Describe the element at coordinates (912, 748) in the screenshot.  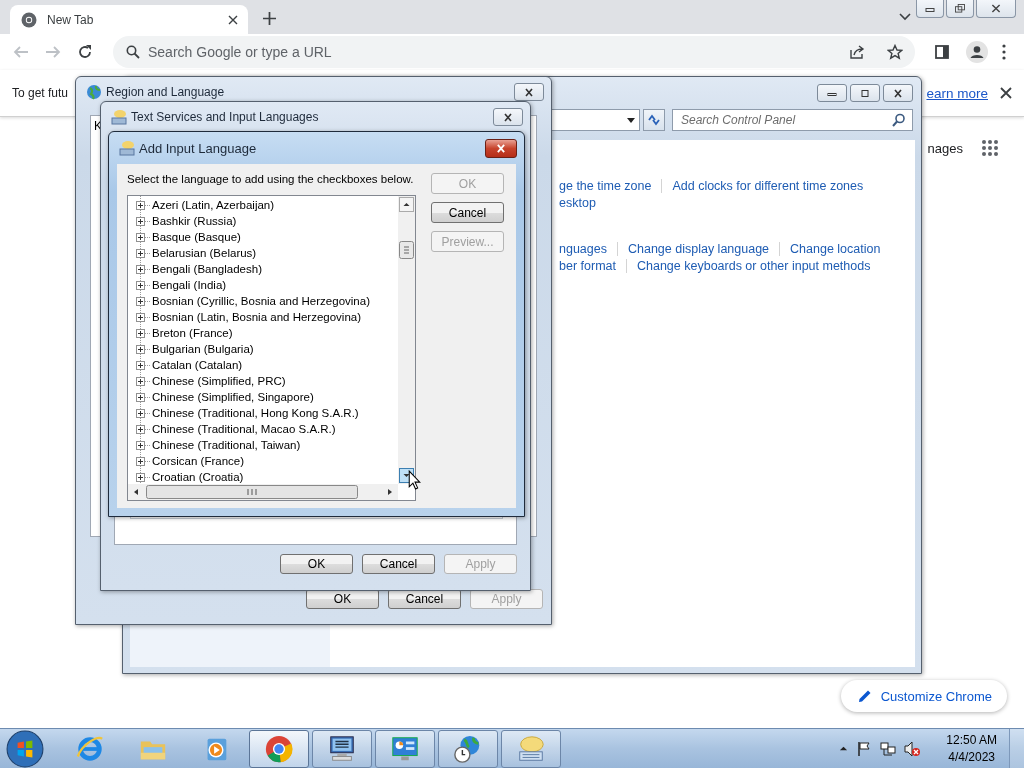
I see `muted-speaker-icon` at that location.